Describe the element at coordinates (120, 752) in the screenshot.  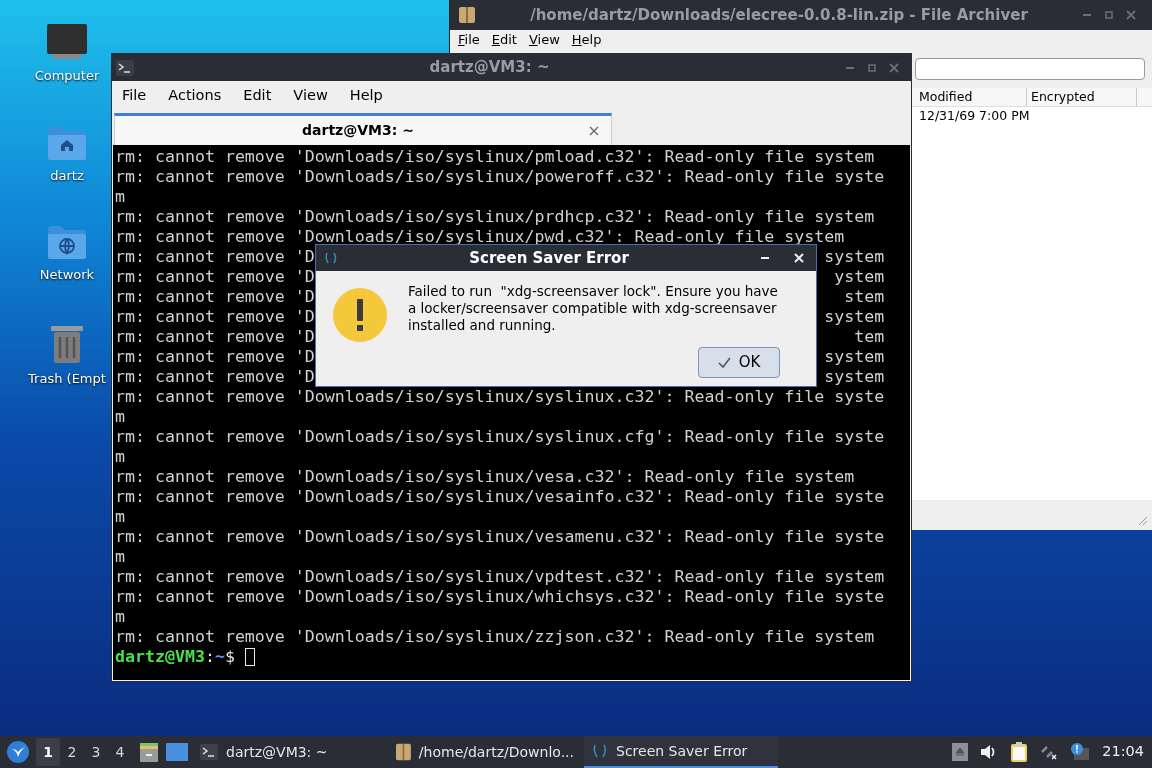
I see `workspace-button: 4` at that location.